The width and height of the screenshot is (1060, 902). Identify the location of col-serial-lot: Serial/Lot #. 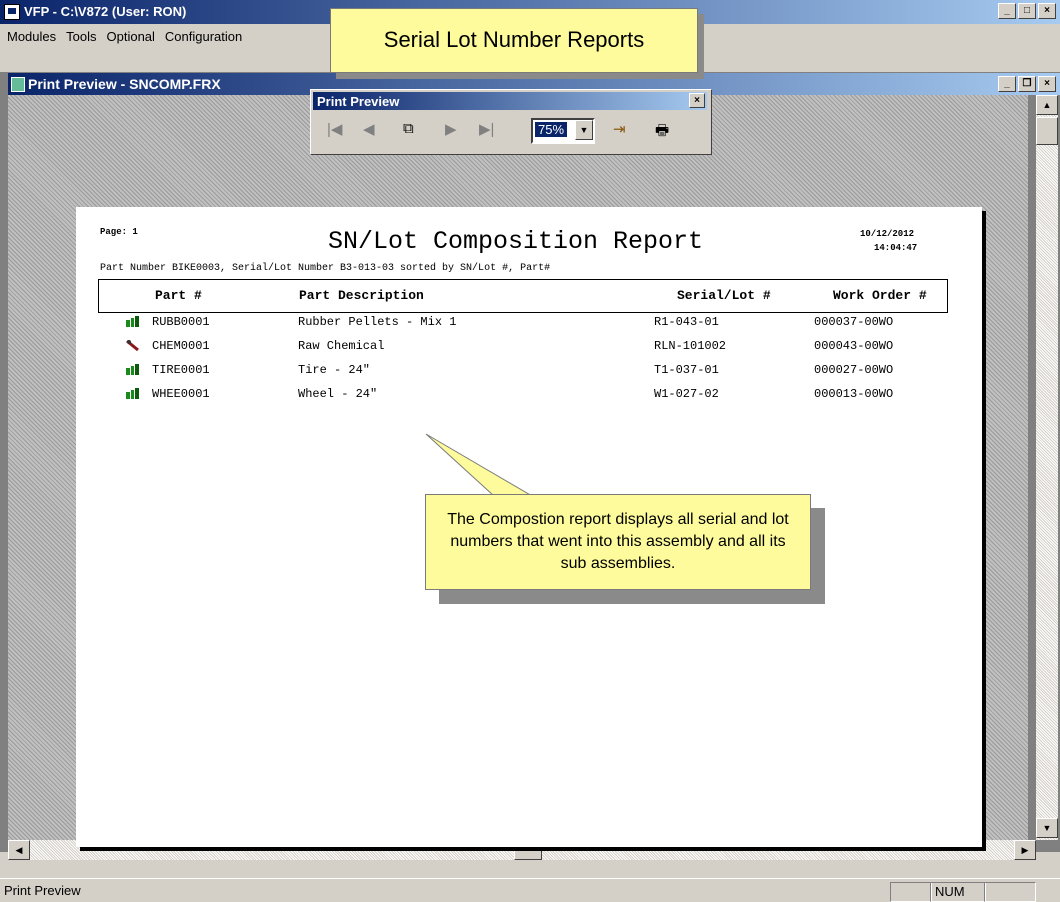
(724, 295).